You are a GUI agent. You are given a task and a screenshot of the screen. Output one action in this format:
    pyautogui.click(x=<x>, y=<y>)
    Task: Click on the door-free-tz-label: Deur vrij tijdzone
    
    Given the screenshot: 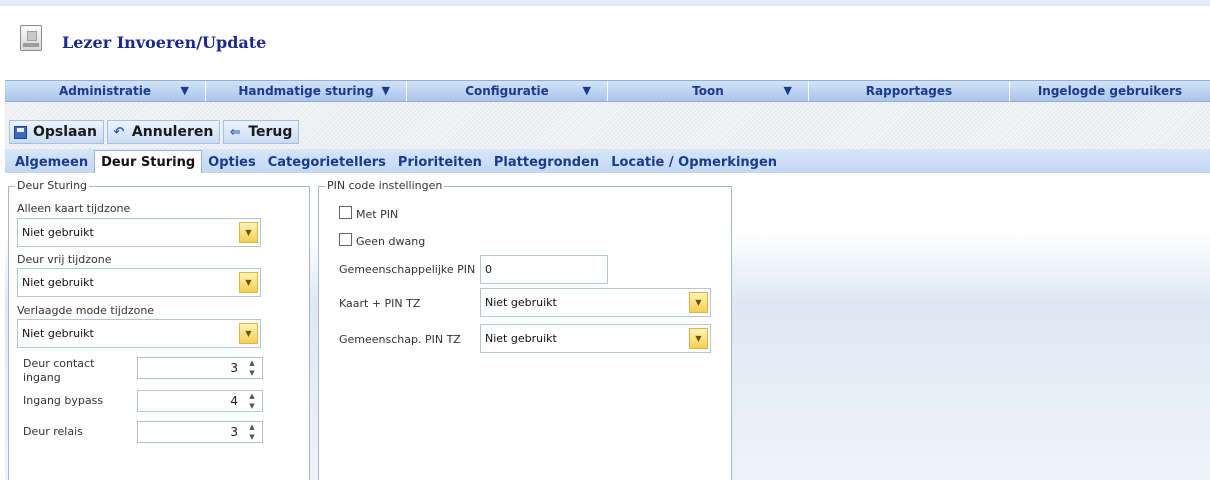 What is the action you would take?
    pyautogui.click(x=64, y=259)
    